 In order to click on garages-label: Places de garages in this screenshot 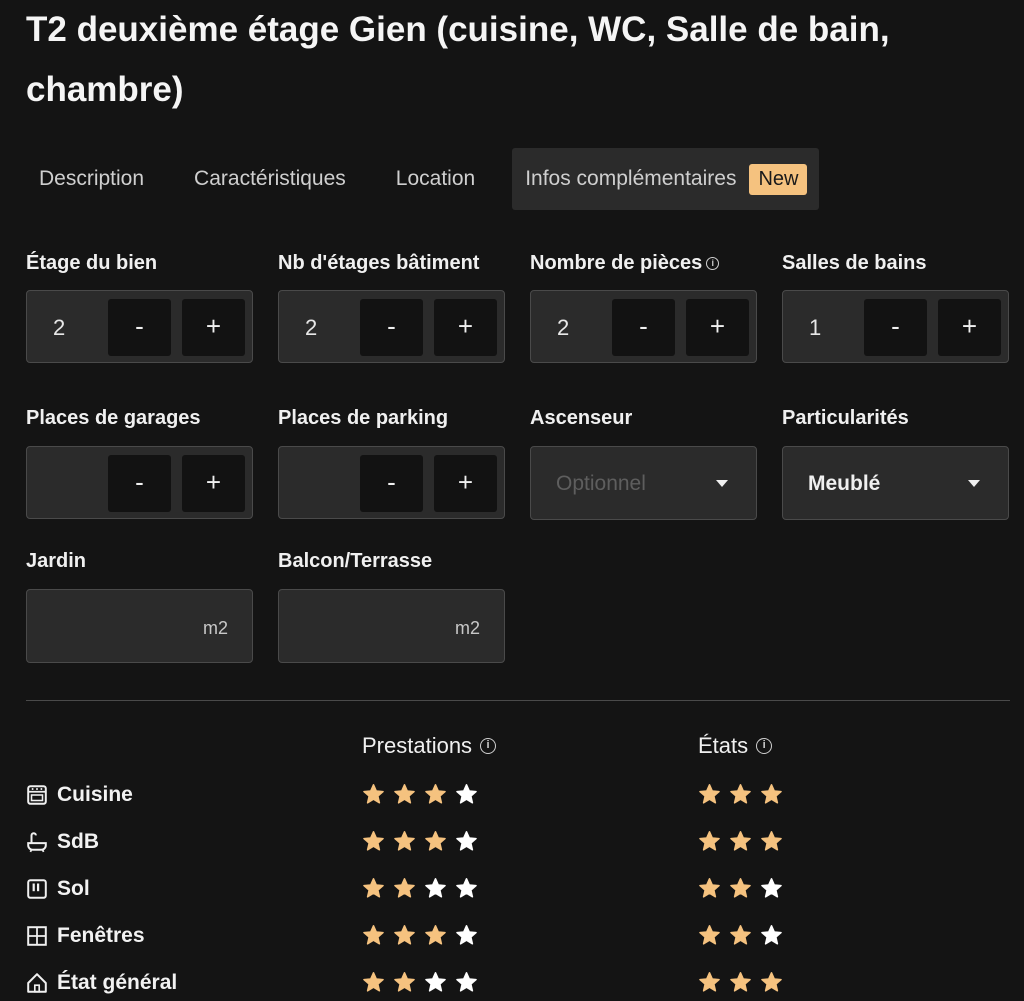, I will do `click(113, 418)`.